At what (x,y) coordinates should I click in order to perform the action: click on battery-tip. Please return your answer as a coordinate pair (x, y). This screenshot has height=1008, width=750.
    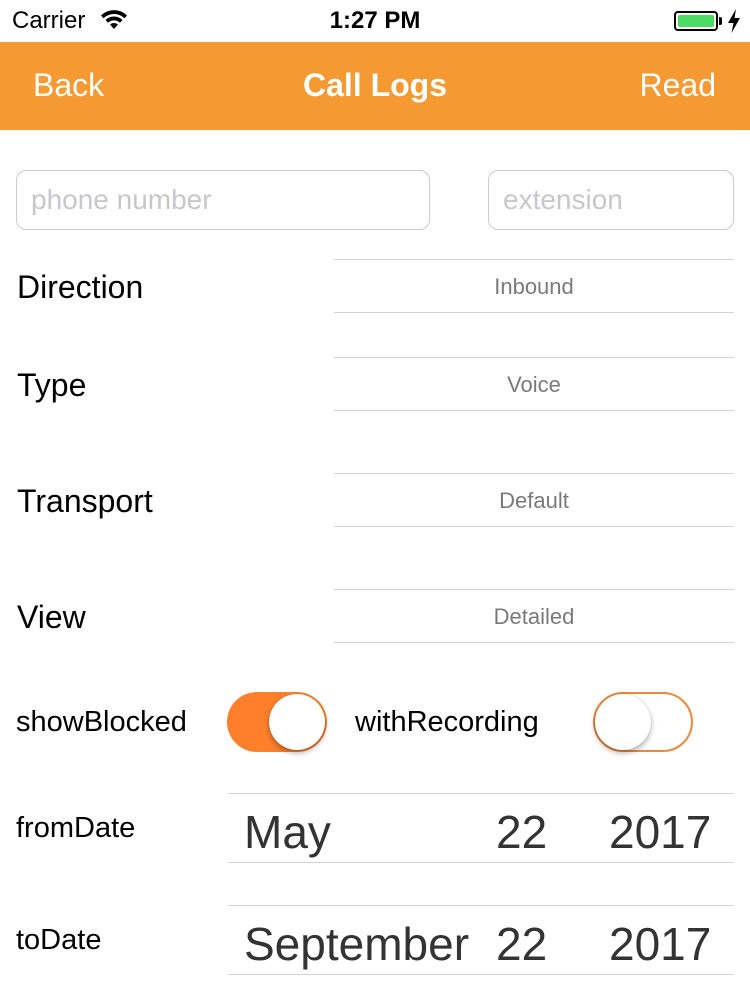
    Looking at the image, I should click on (720, 21).